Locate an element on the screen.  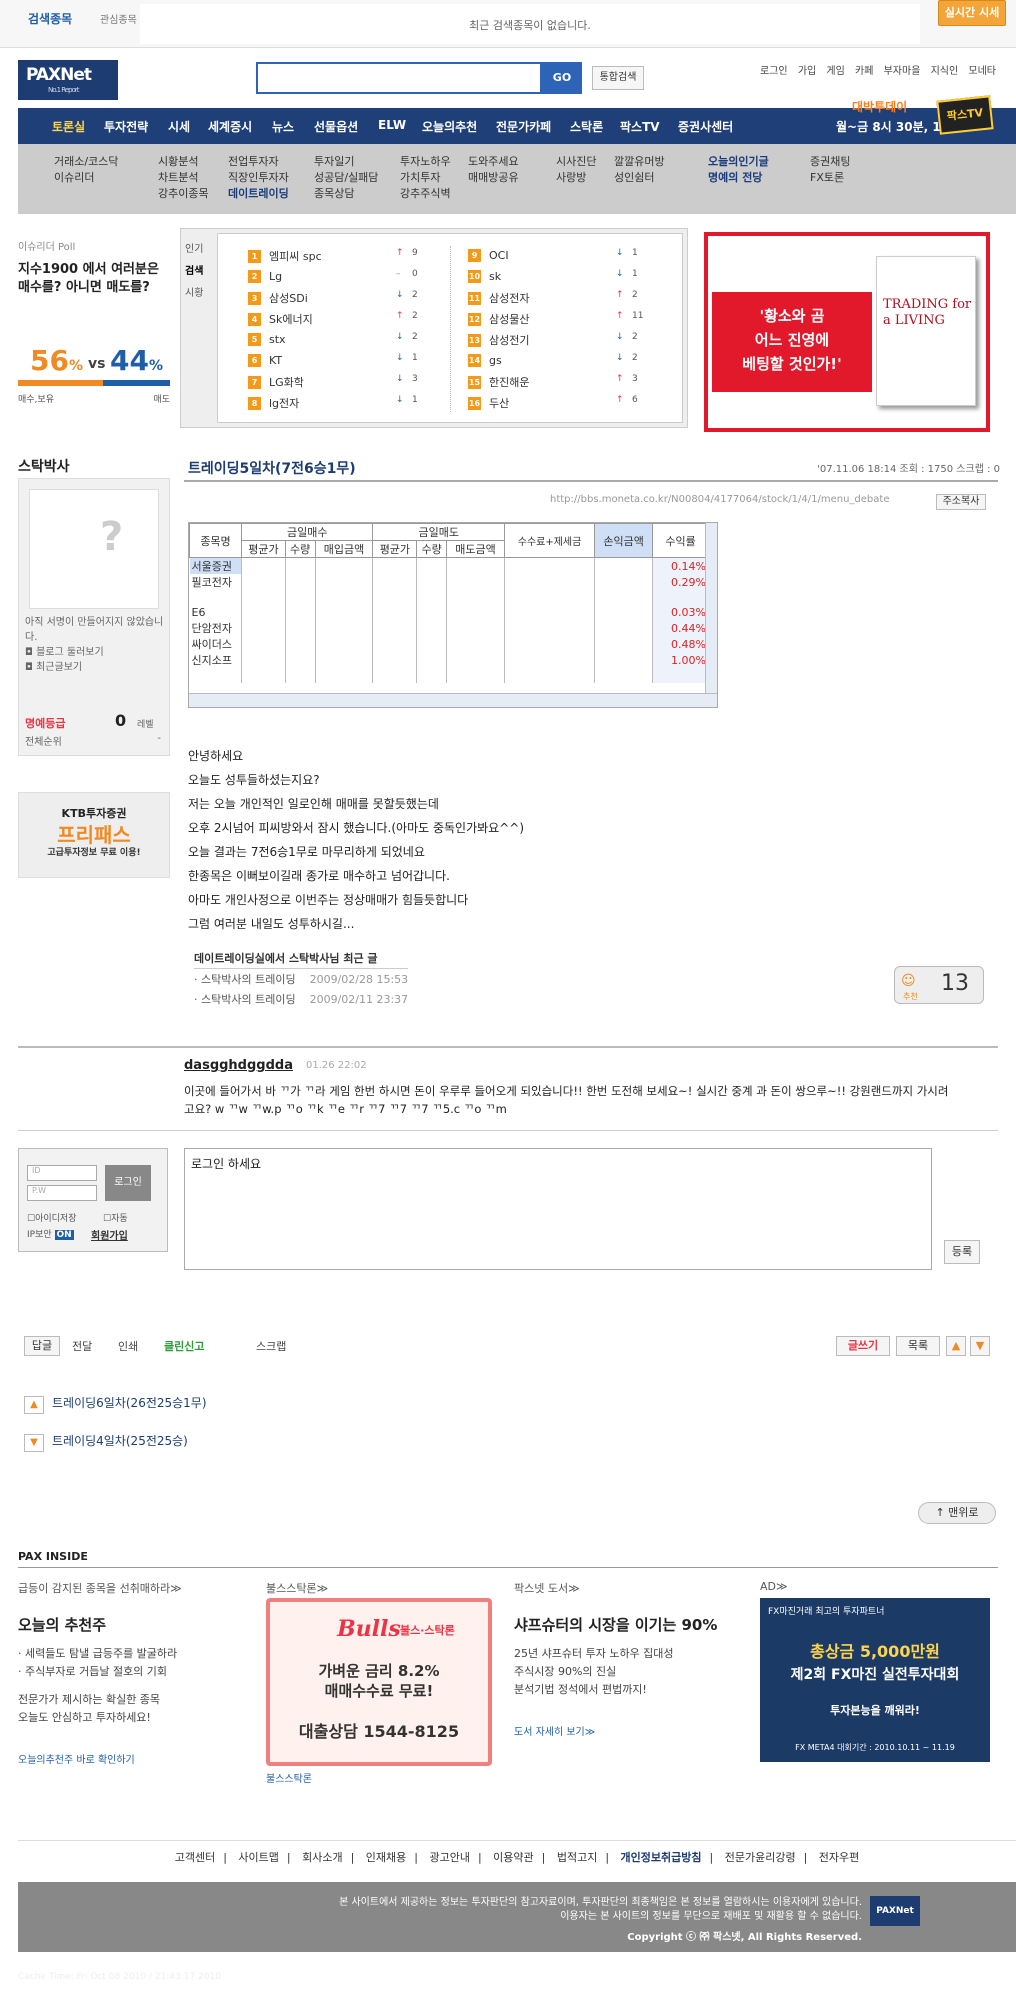
stock-name: 삼성물산 is located at coordinates (509, 319).